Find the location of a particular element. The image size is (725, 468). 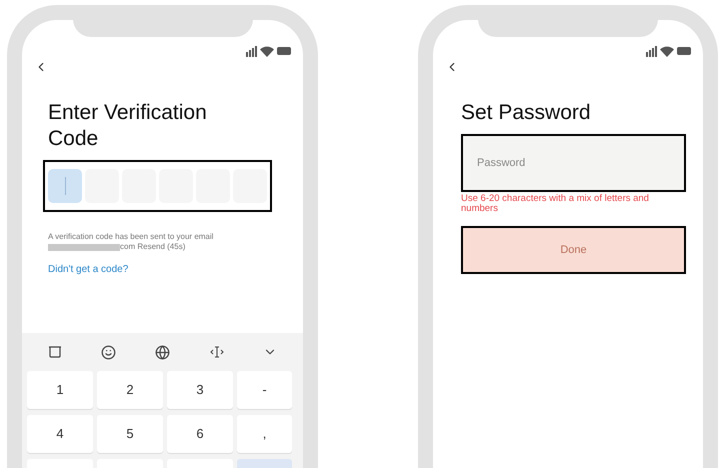

keyboard-key: - is located at coordinates (264, 390).